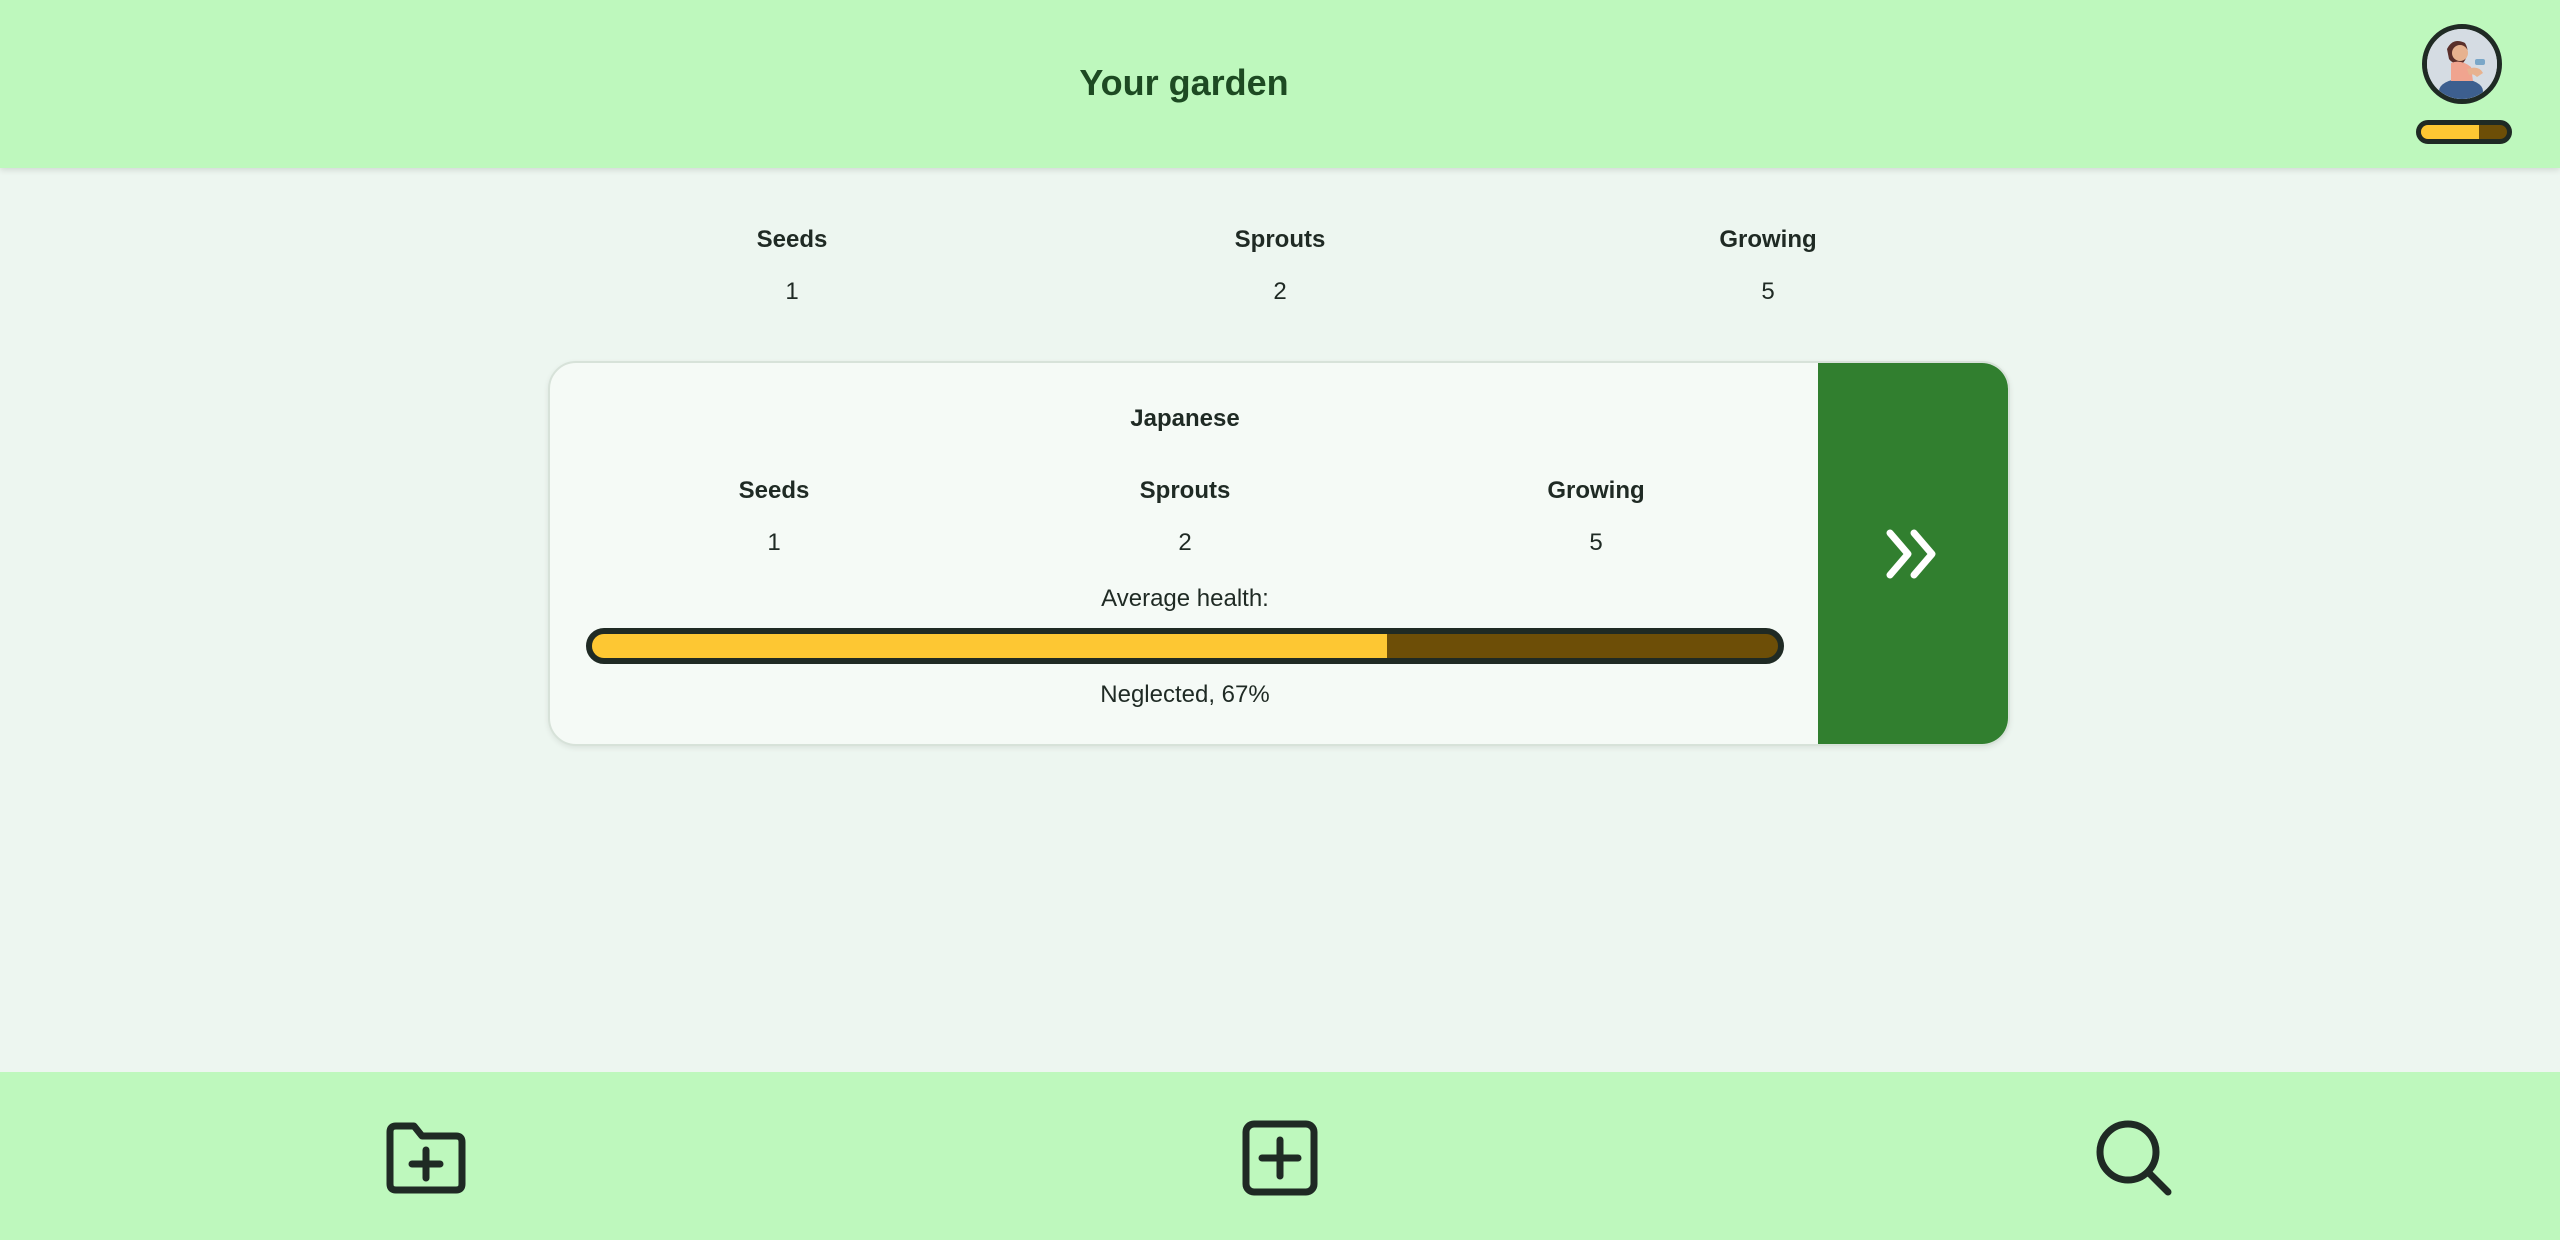  I want to click on mini-health-bar, so click(2464, 132).